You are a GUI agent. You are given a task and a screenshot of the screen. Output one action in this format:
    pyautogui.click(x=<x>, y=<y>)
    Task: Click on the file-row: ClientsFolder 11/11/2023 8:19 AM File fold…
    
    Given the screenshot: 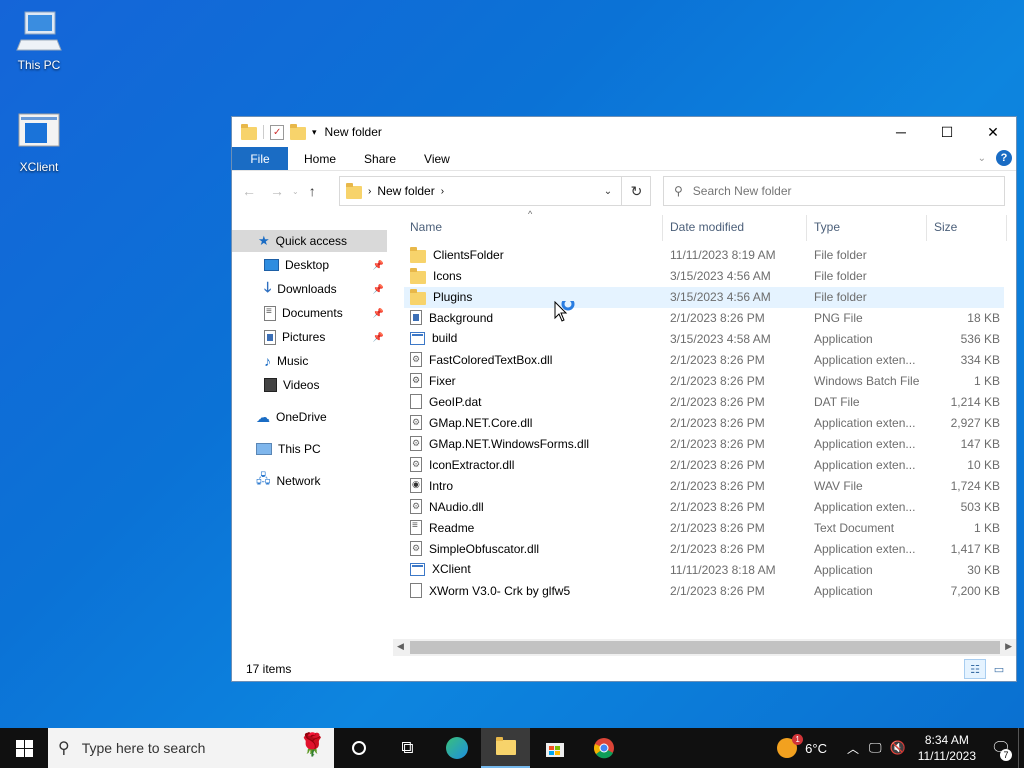 What is the action you would take?
    pyautogui.click(x=704, y=255)
    